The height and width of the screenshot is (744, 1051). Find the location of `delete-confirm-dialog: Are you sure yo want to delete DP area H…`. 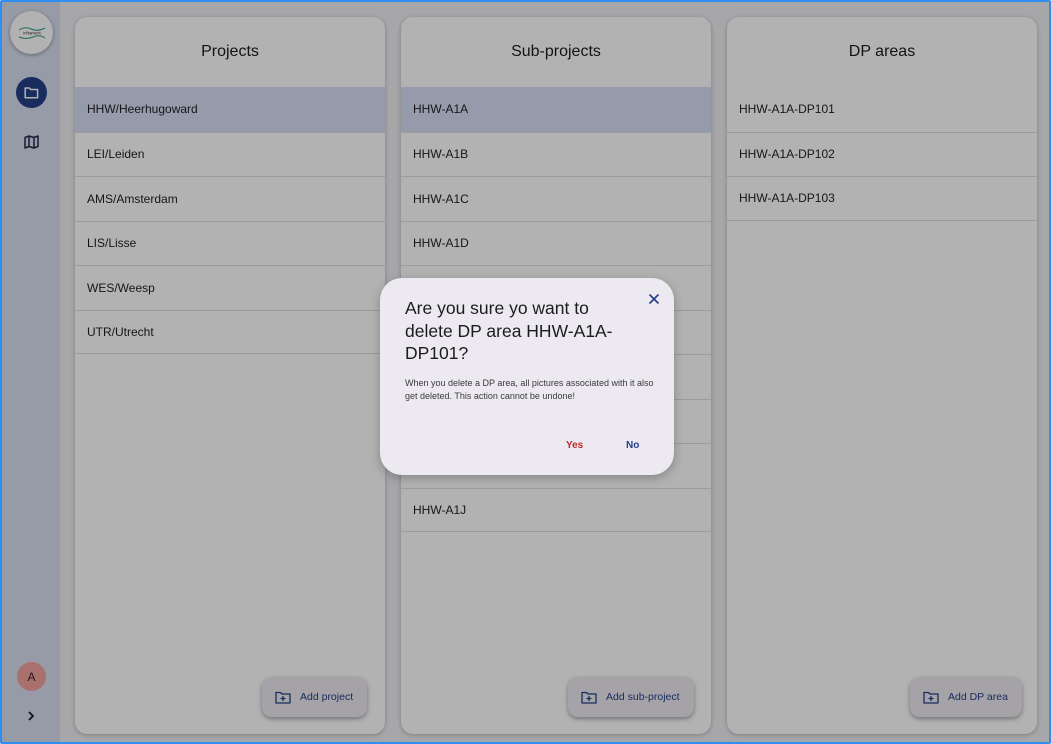

delete-confirm-dialog: Are you sure yo want to delete DP area H… is located at coordinates (527, 376).